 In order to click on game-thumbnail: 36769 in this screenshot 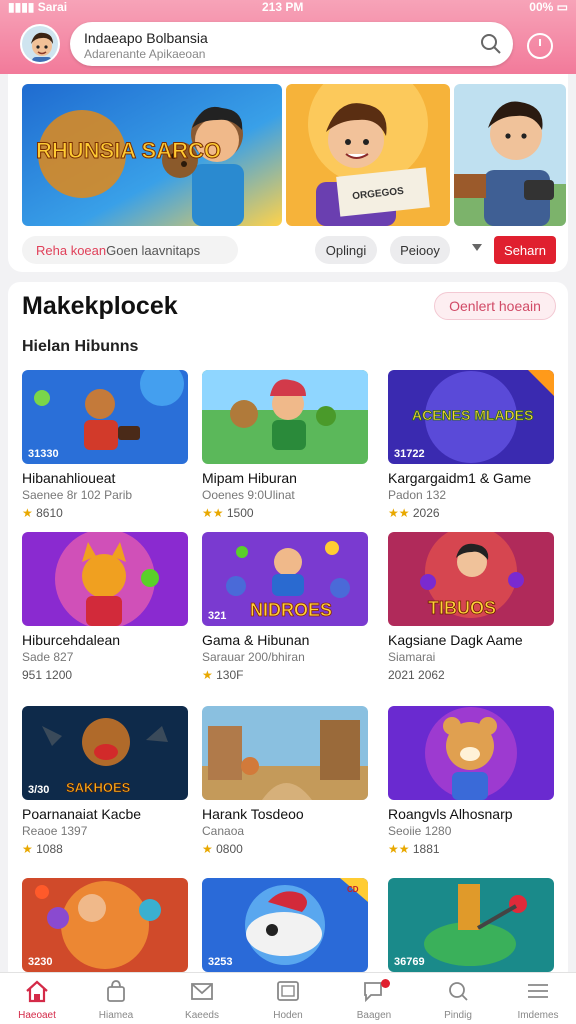, I will do `click(471, 925)`.